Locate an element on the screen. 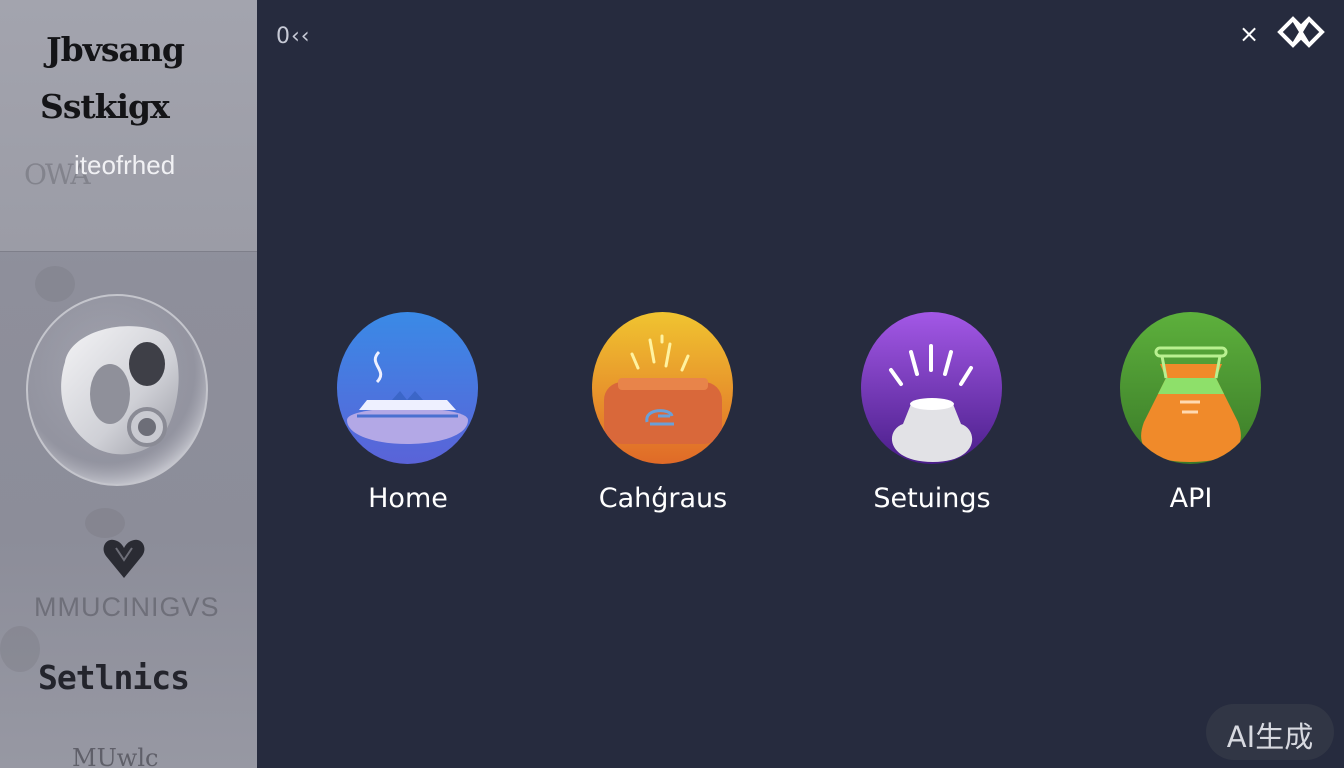 Image resolution: width=1344 pixels, height=768 pixels. sidebar-ghost-text-2: MMUCINIGVS is located at coordinates (127, 607).